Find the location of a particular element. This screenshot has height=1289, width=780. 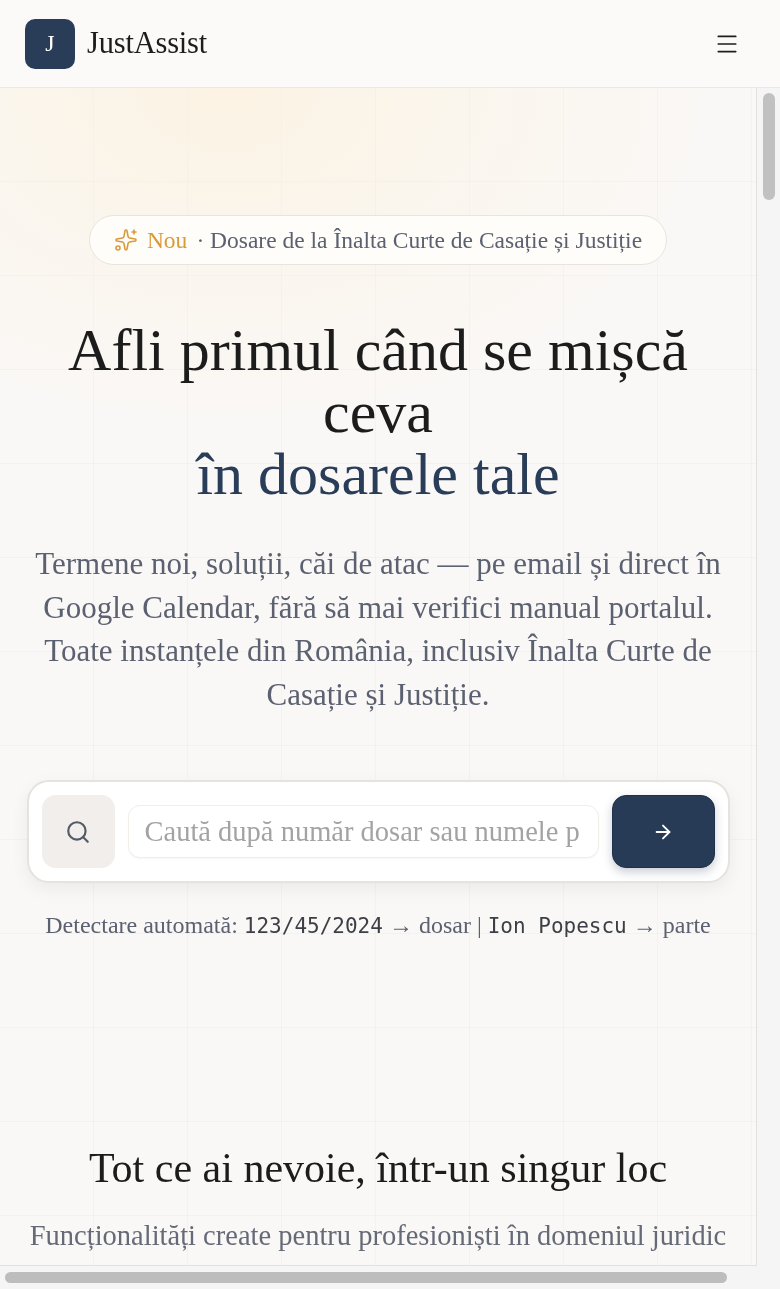

features-subtitle: Funcționalități create pentru profesioniști în domeniul juridic is located at coordinates (378, 1236).